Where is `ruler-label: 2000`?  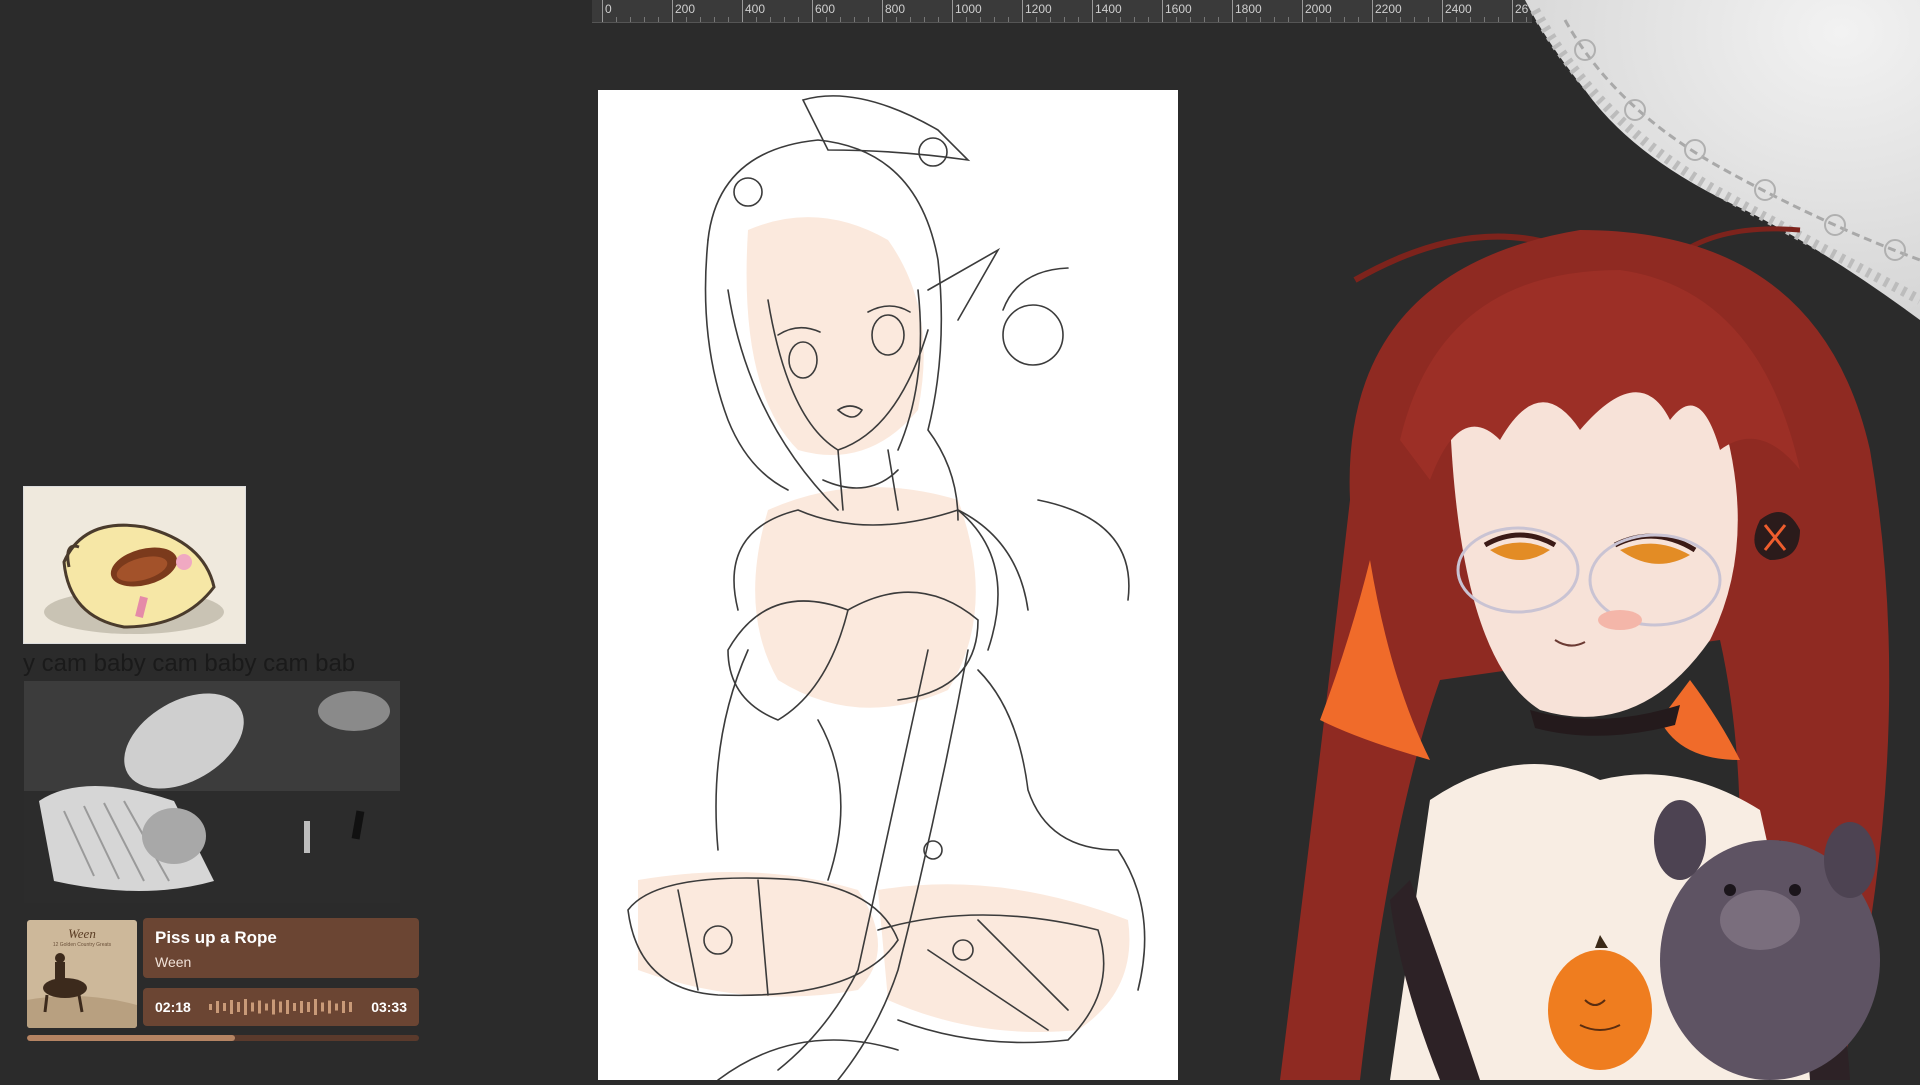 ruler-label: 2000 is located at coordinates (1318, 9).